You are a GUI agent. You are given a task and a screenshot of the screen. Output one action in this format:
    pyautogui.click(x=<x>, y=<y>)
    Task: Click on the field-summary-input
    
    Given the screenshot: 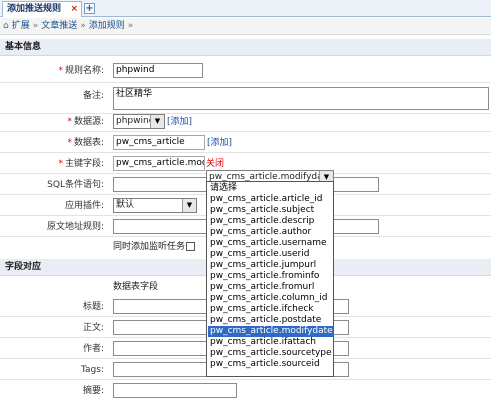 What is the action you would take?
    pyautogui.click(x=175, y=390)
    